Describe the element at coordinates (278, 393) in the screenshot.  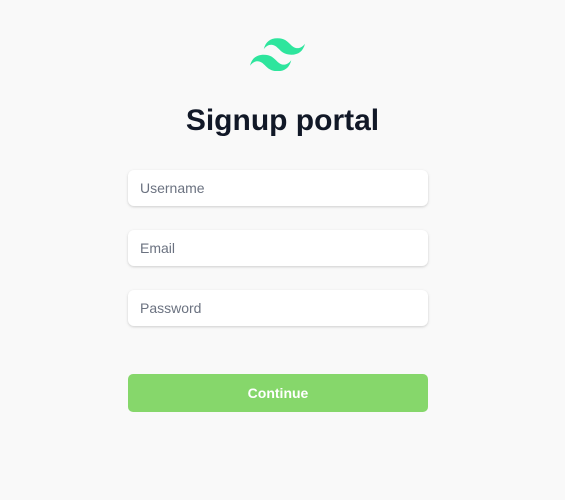
I see `continue-button: Continue` at that location.